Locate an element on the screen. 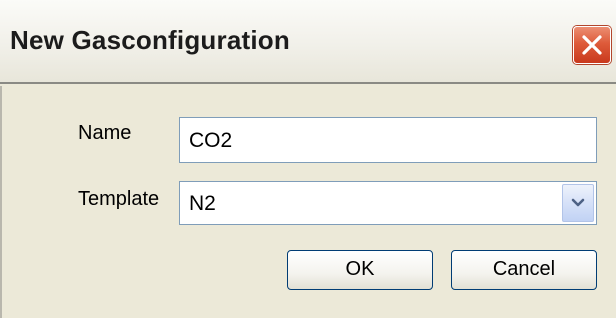 This screenshot has width=616, height=318. name-input-value: CO2 is located at coordinates (211, 140).